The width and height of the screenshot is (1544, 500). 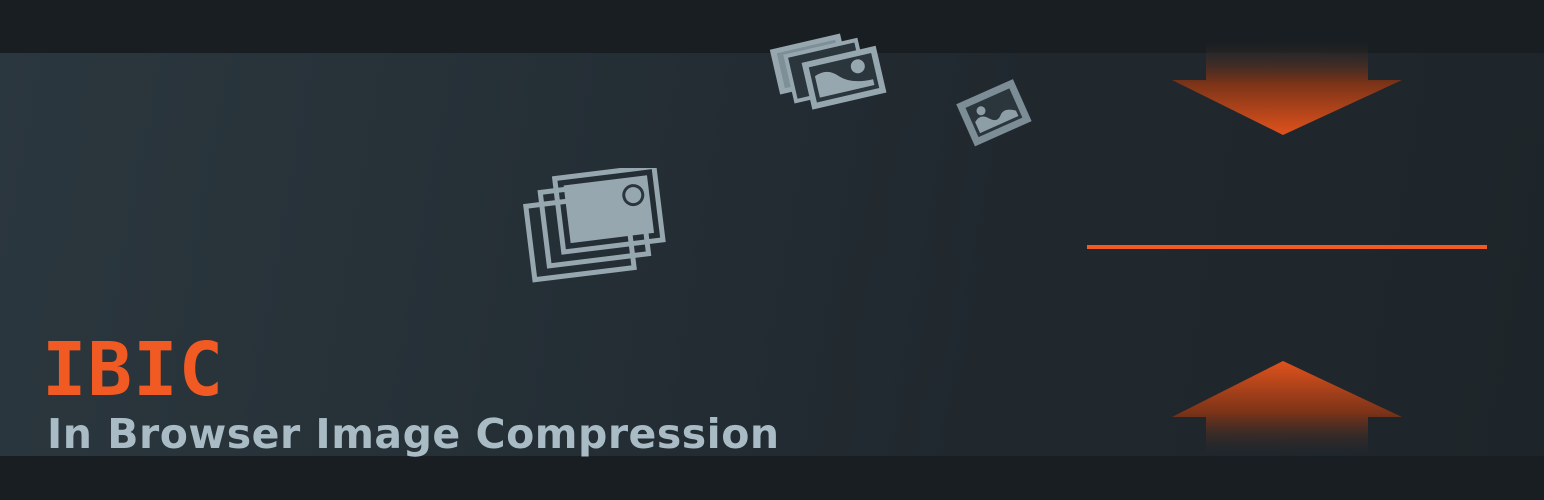 What do you see at coordinates (413, 434) in the screenshot?
I see `banner-subtitle: In Browser Image Compression` at bounding box center [413, 434].